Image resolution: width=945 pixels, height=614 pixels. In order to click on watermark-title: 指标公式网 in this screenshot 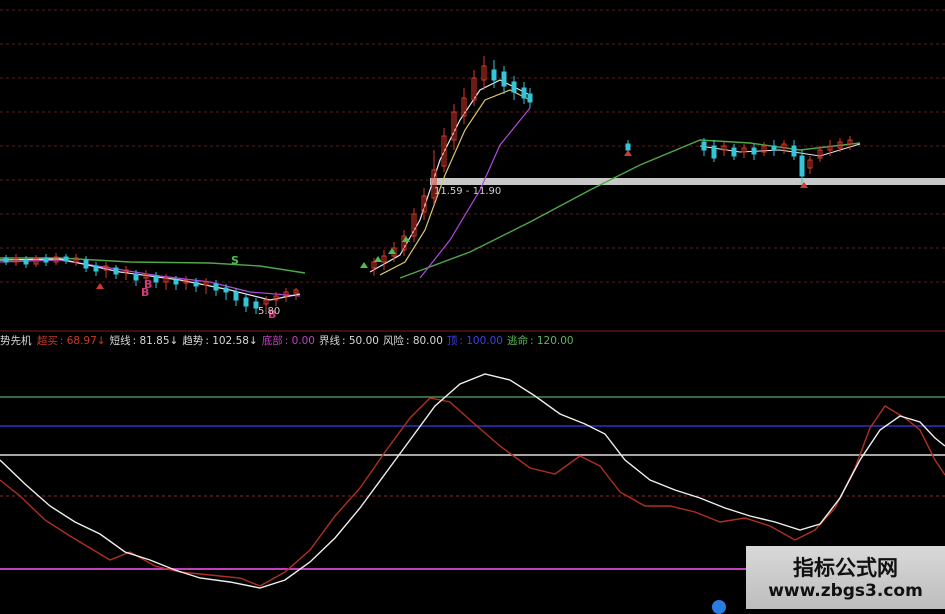, I will do `click(845, 568)`.